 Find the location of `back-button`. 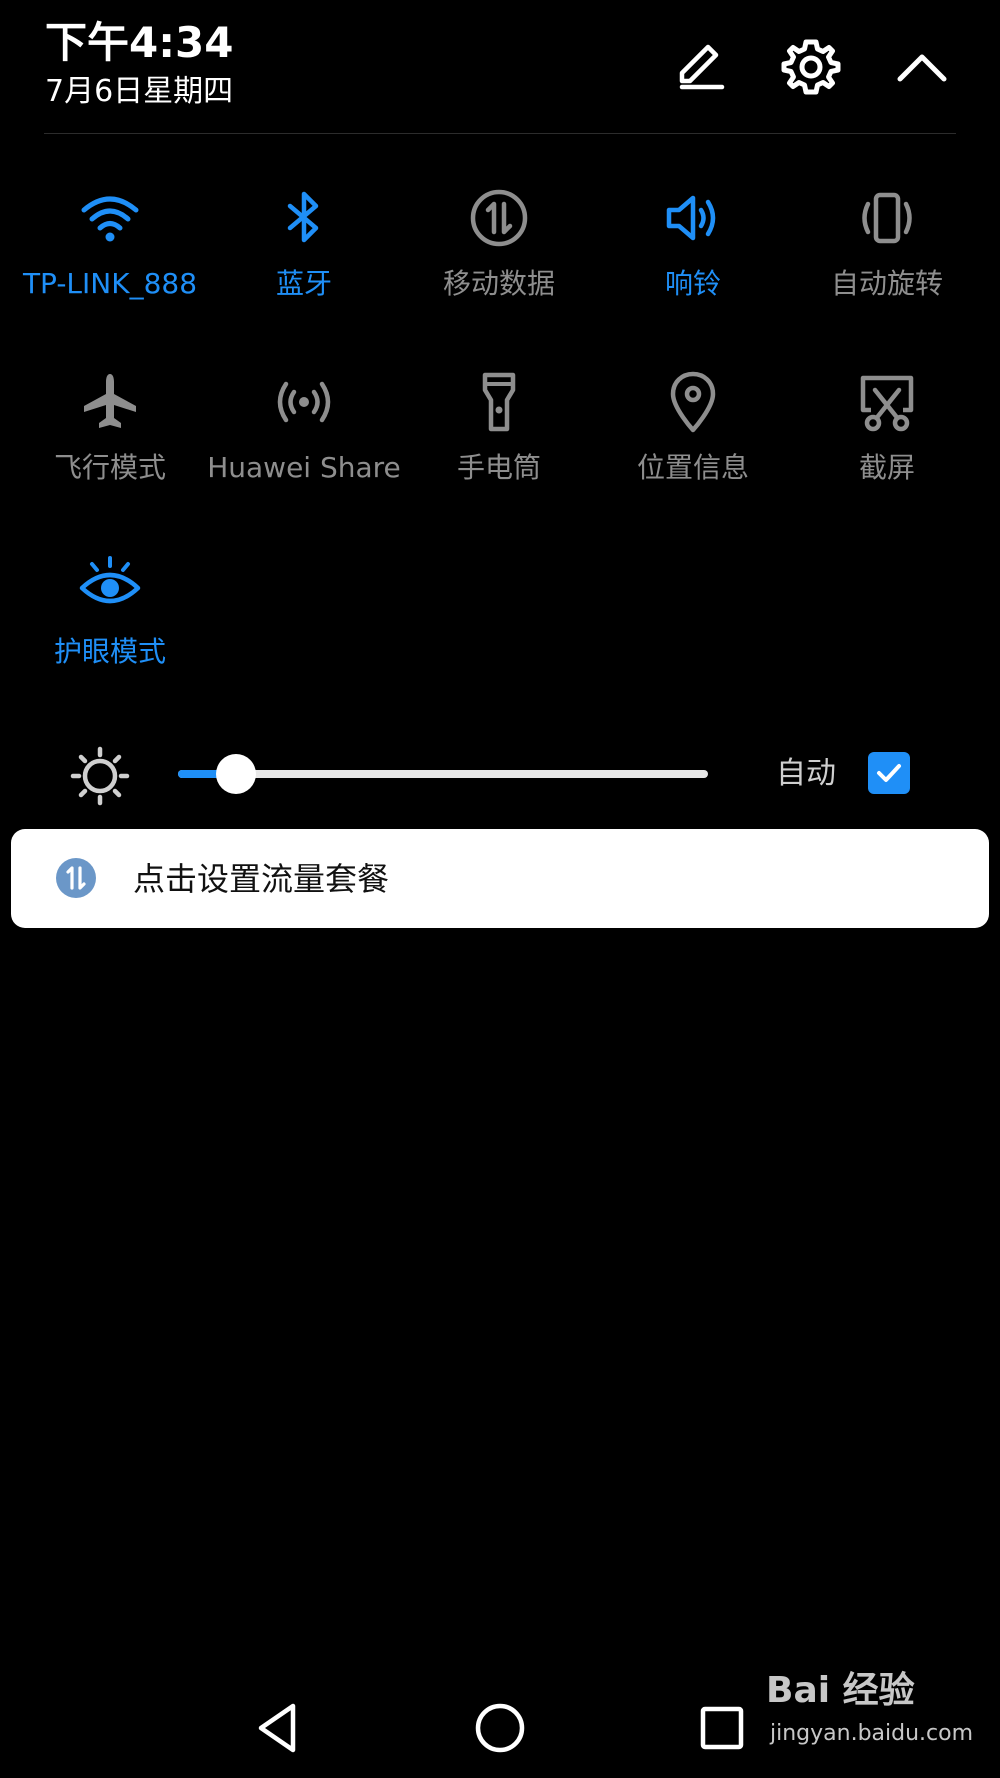

back-button is located at coordinates (278, 1728).